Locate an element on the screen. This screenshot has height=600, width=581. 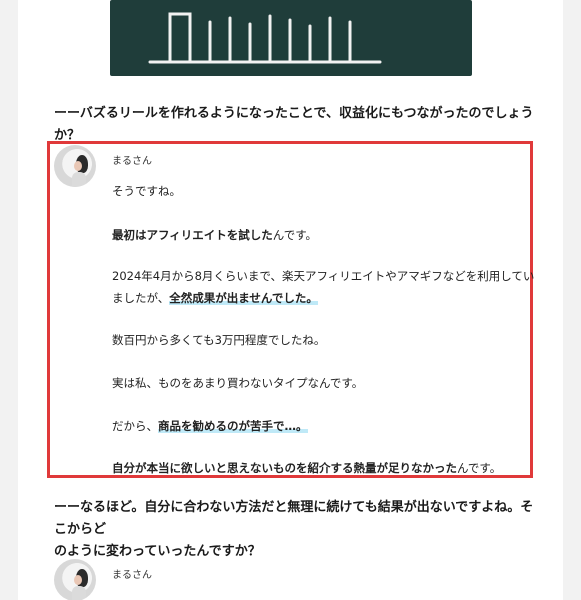
answer-line: 自分が本当に欲しいと思えないものを紹介する熱量が足りなかったんです。 is located at coordinates (306, 468).